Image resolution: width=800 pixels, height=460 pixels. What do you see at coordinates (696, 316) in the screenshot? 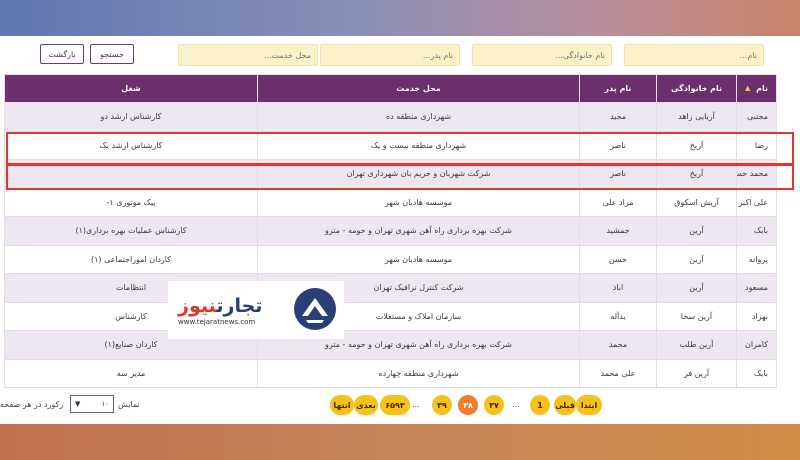
I see `cell-family: آرین سخا` at bounding box center [696, 316].